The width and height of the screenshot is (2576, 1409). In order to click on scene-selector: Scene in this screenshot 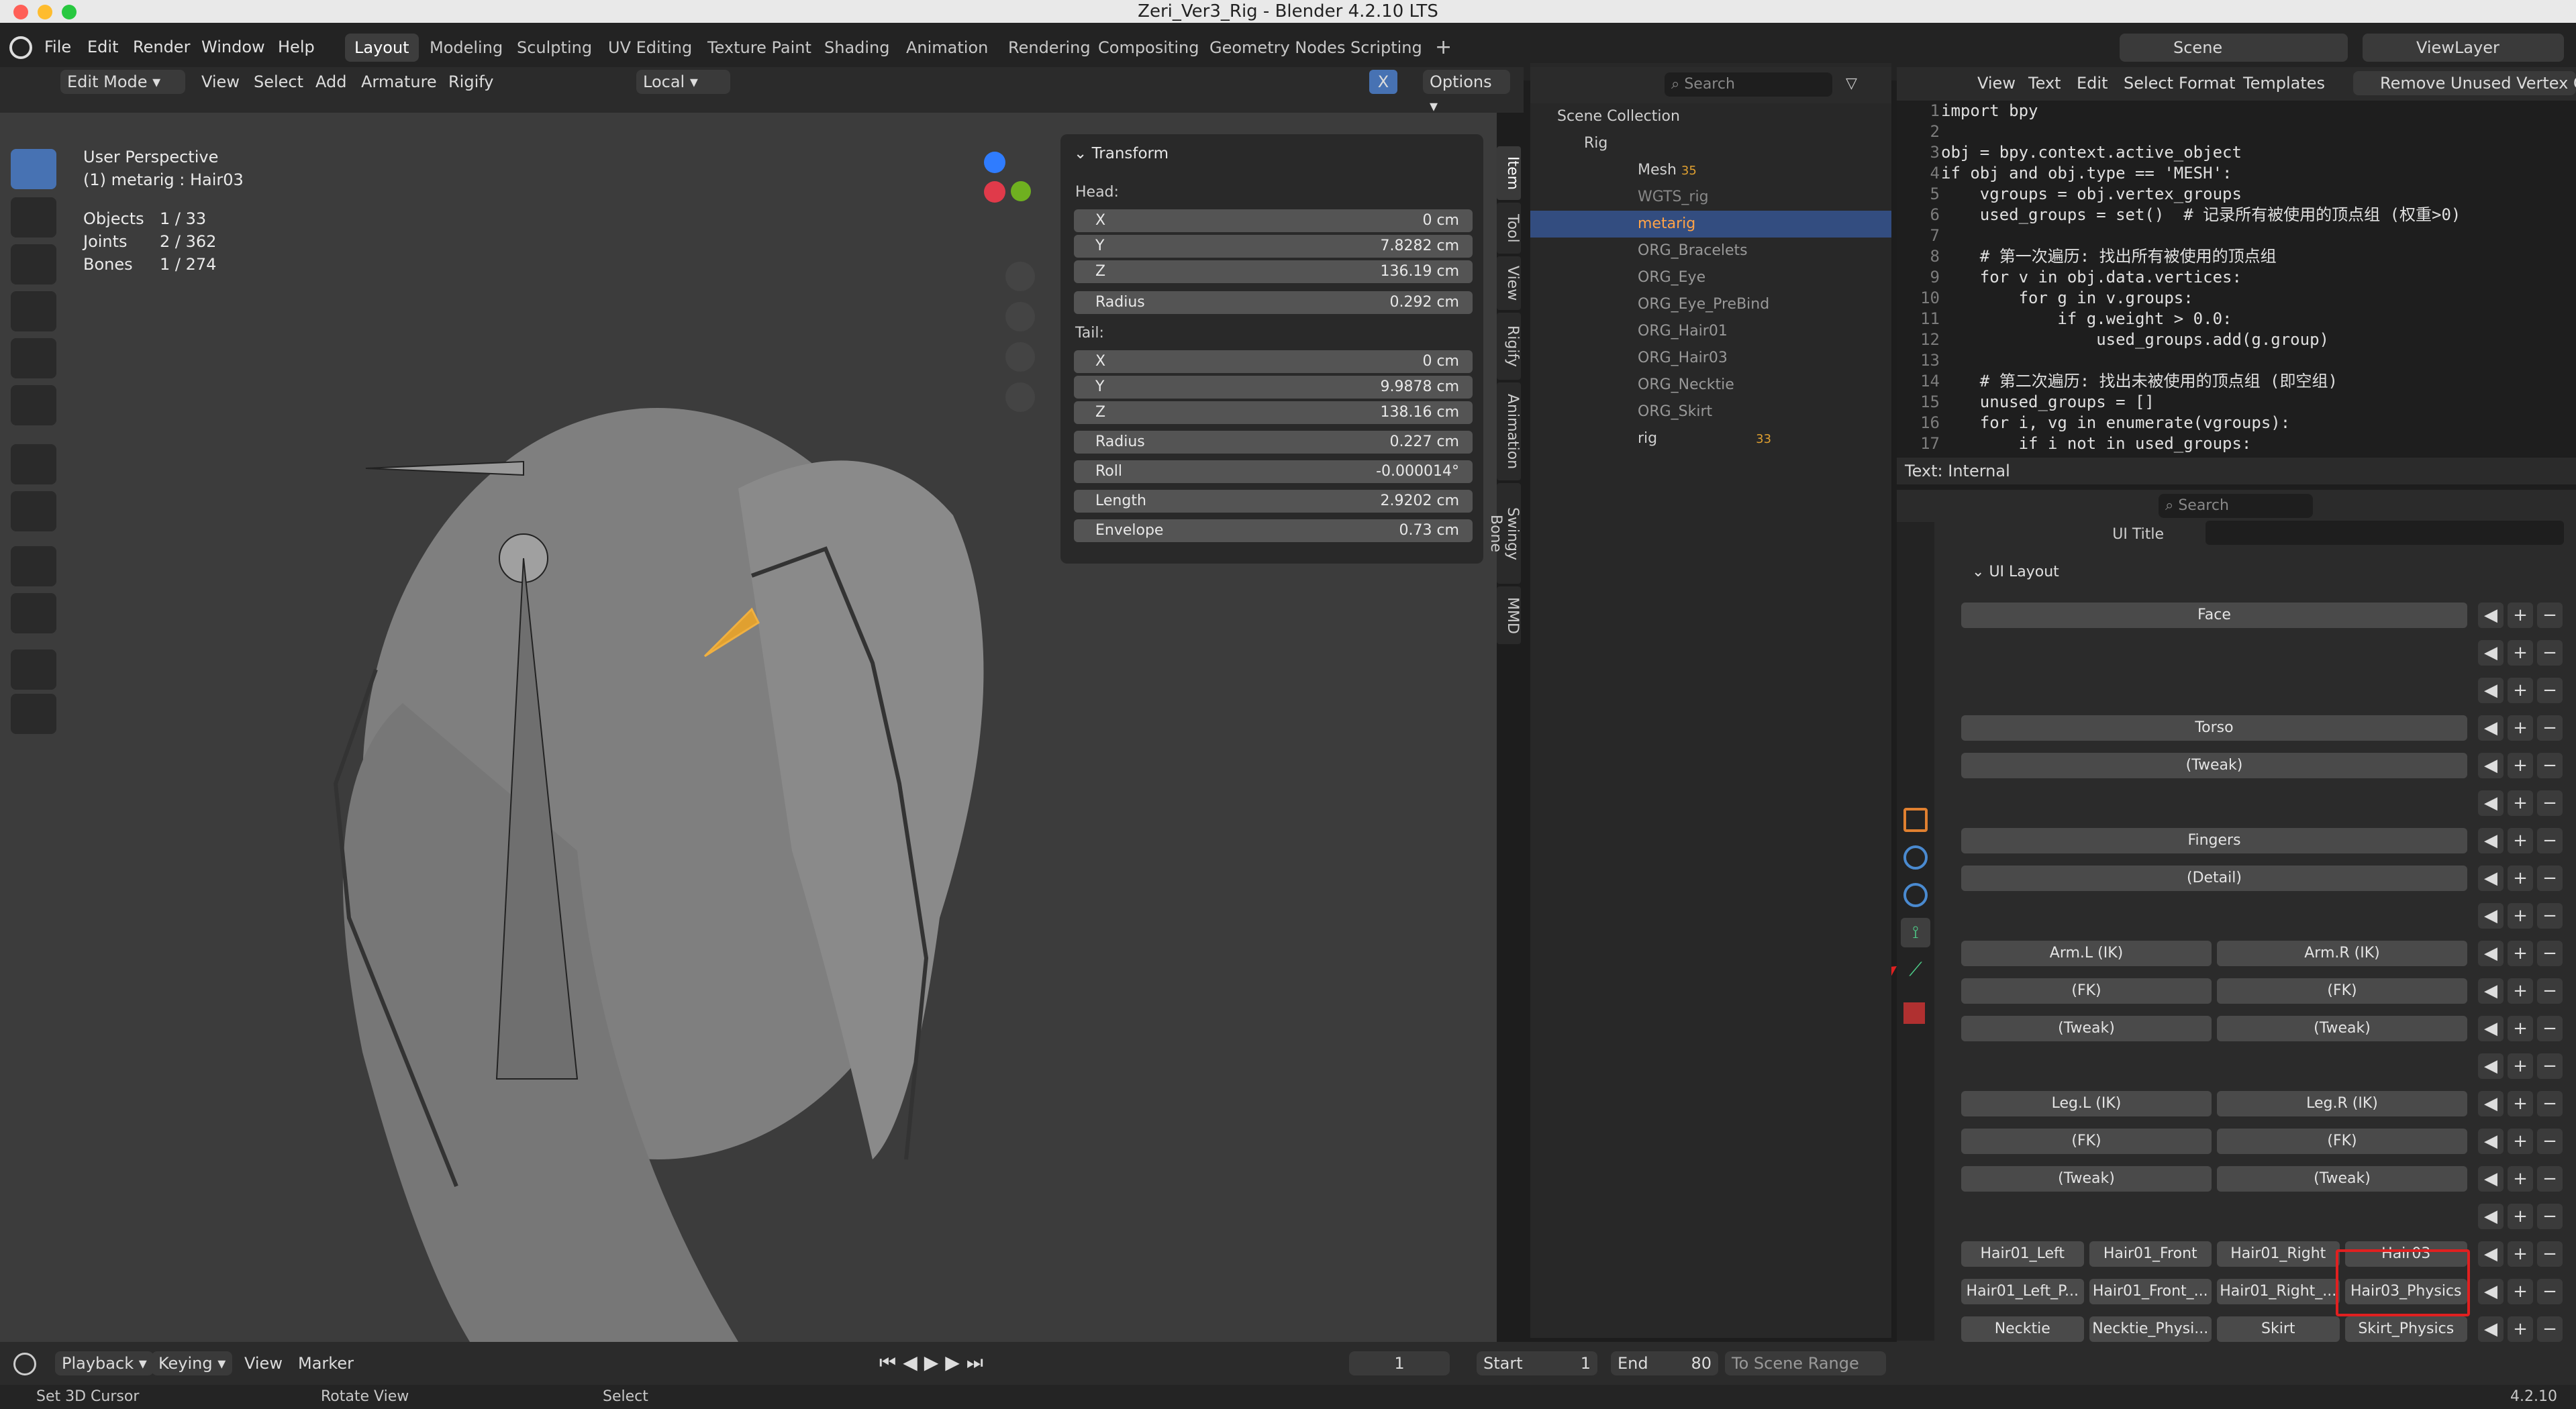, I will do `click(2234, 48)`.